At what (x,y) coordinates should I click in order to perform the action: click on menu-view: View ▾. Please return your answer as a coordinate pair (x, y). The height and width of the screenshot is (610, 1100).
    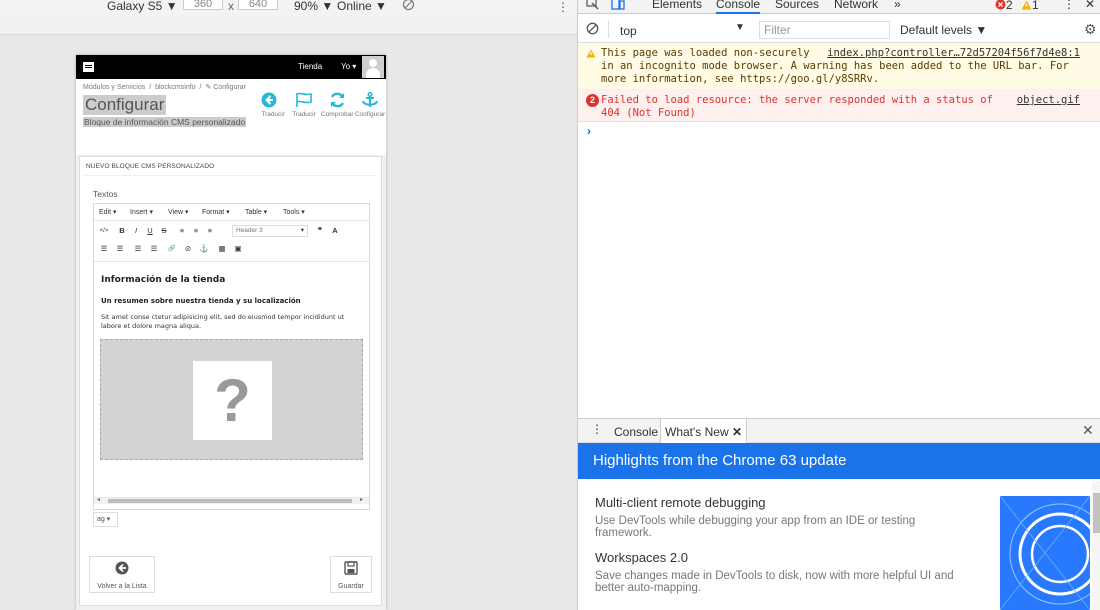
    Looking at the image, I should click on (178, 212).